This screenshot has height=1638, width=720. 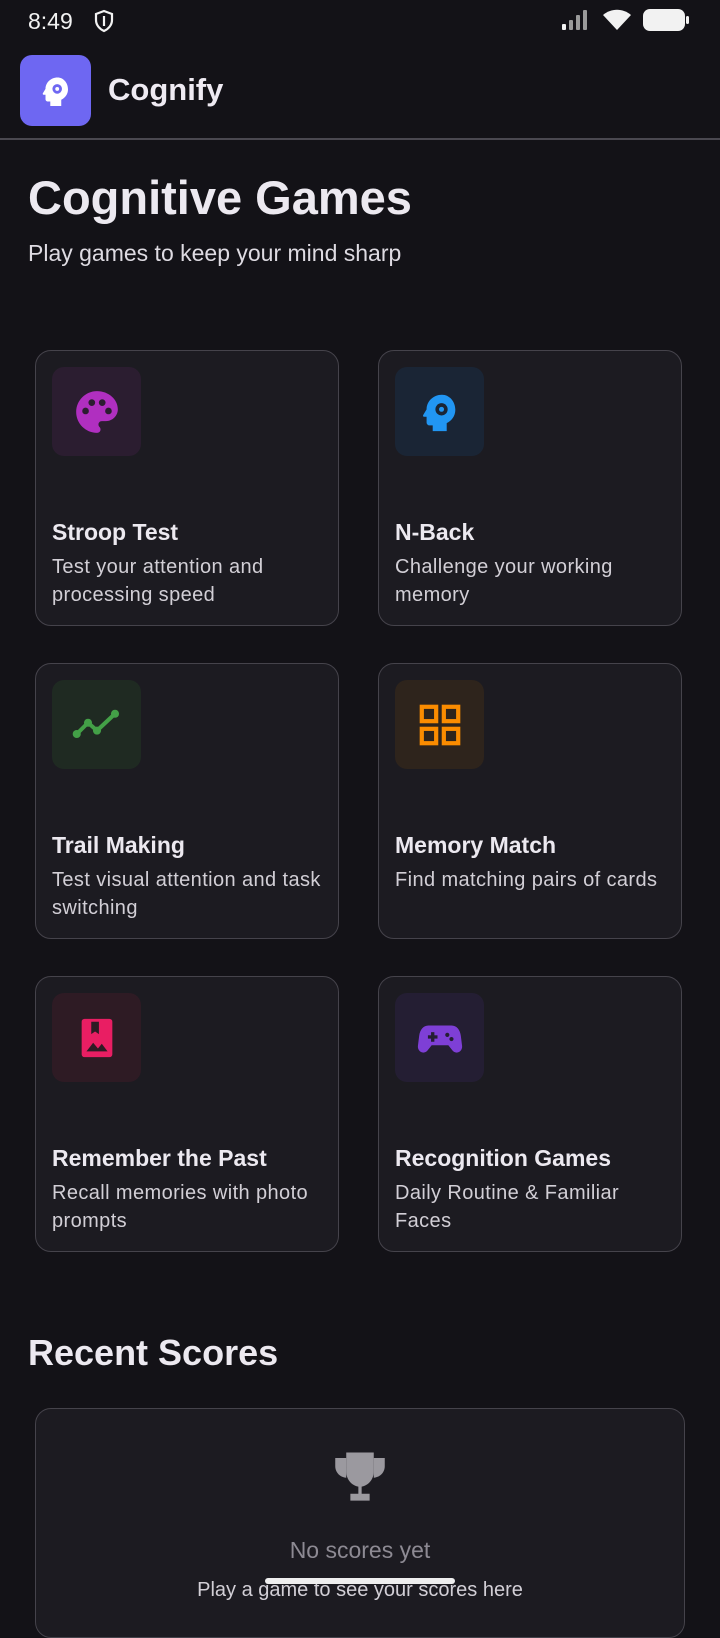 I want to click on game-title: N-Back, so click(x=435, y=532).